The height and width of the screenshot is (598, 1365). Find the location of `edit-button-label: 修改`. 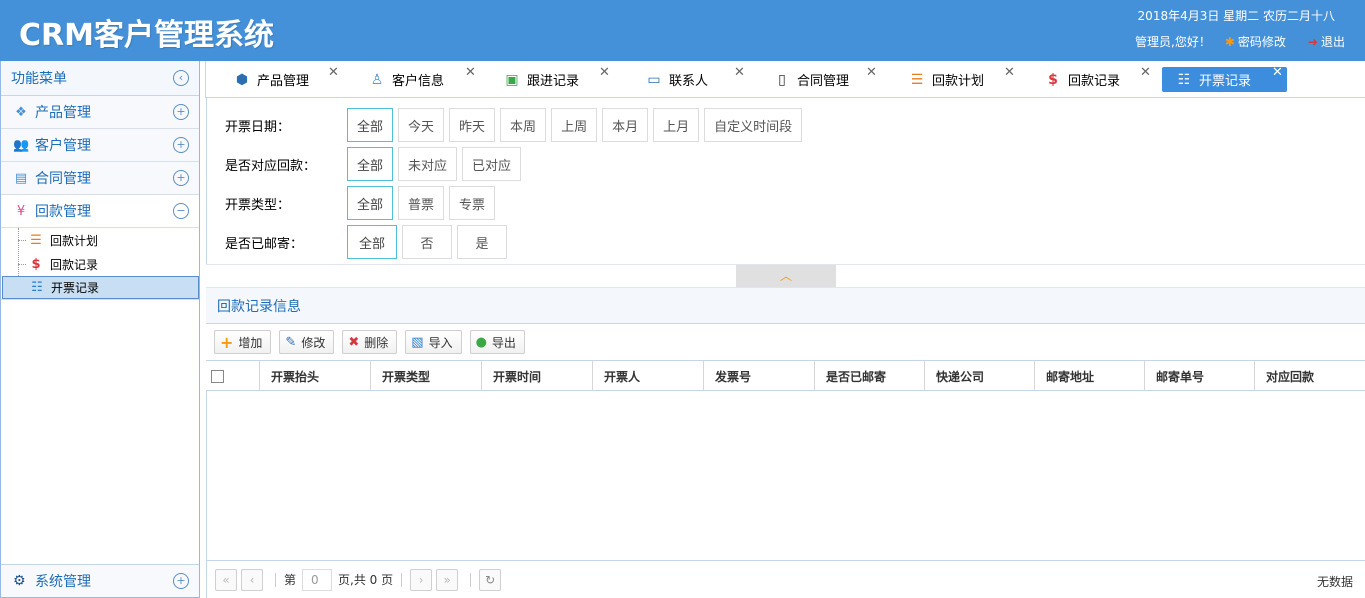

edit-button-label: 修改 is located at coordinates (313, 342).